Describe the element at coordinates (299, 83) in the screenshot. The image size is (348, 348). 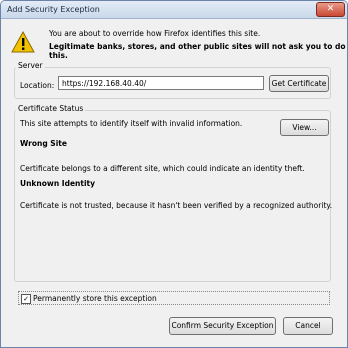
I see `get-certificate-button: Get Certificate` at that location.